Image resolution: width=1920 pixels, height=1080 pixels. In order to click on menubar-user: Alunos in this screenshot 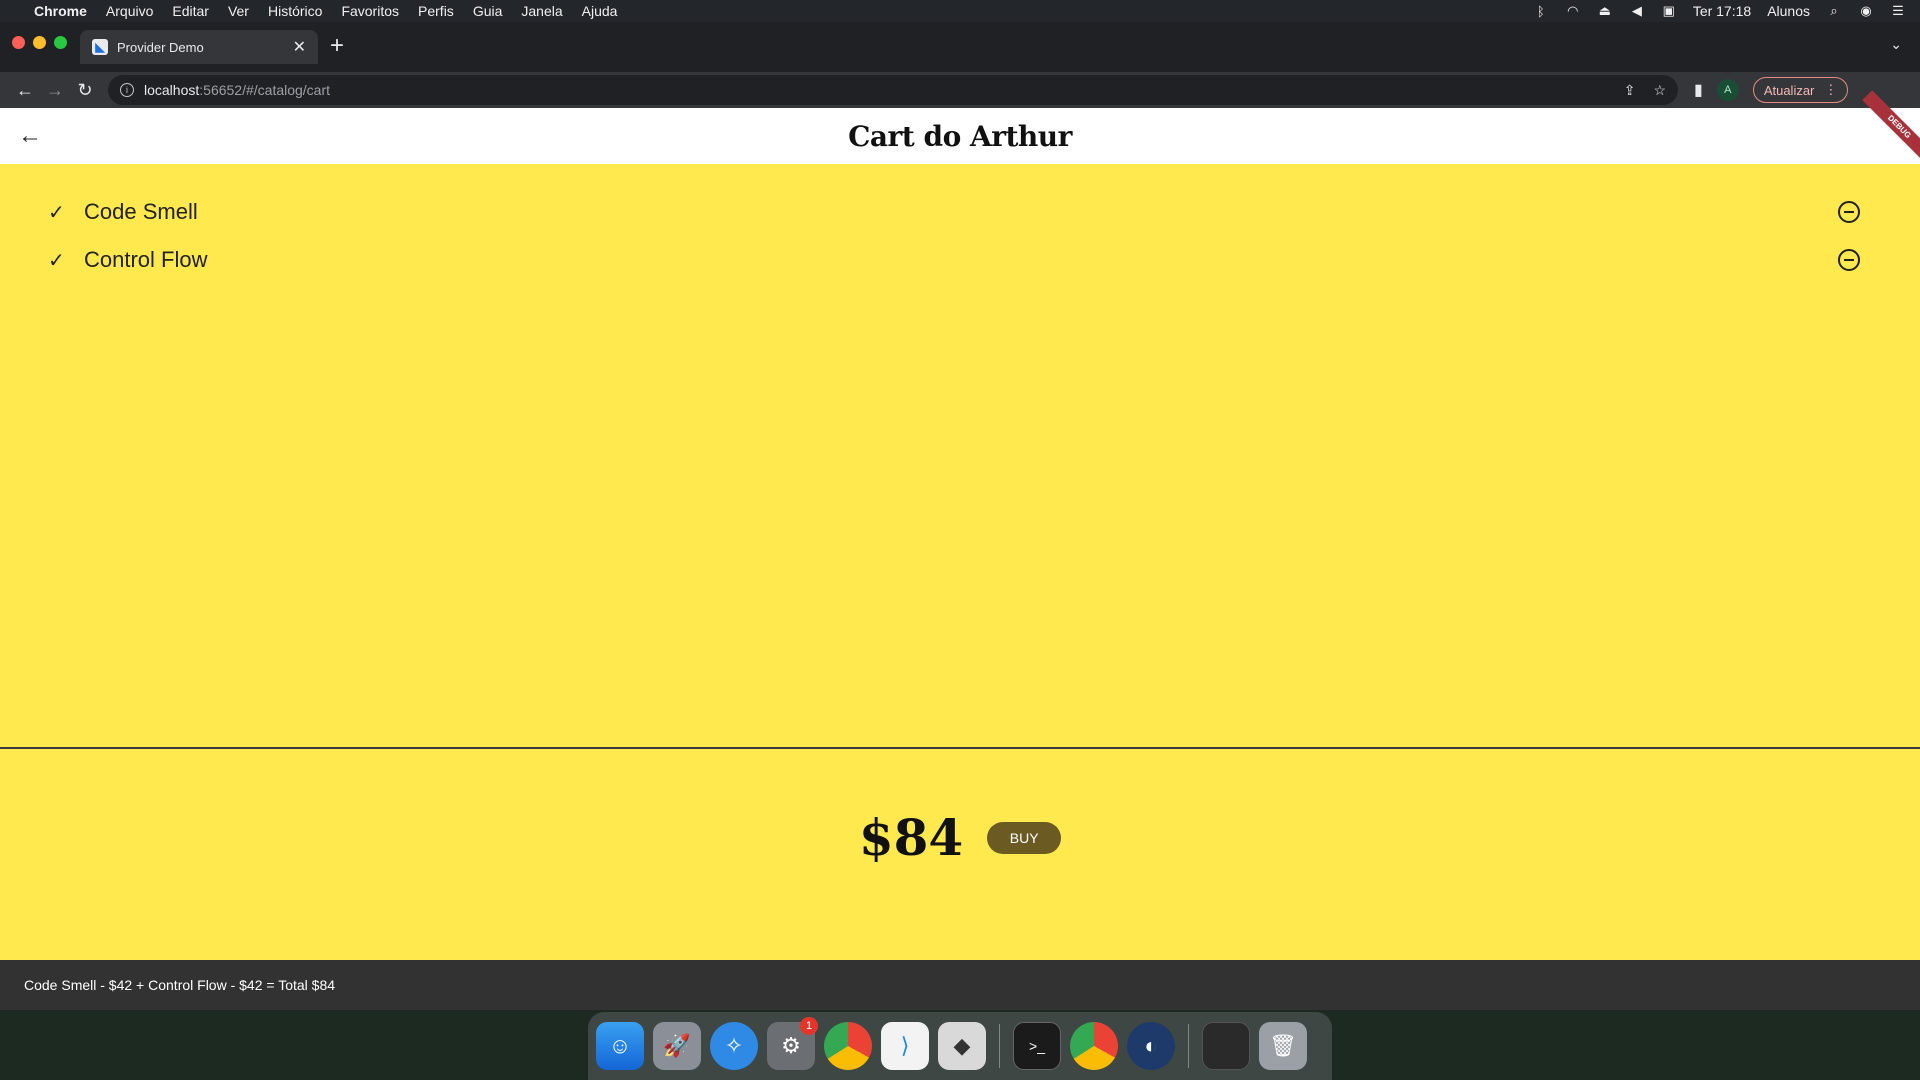, I will do `click(1788, 11)`.